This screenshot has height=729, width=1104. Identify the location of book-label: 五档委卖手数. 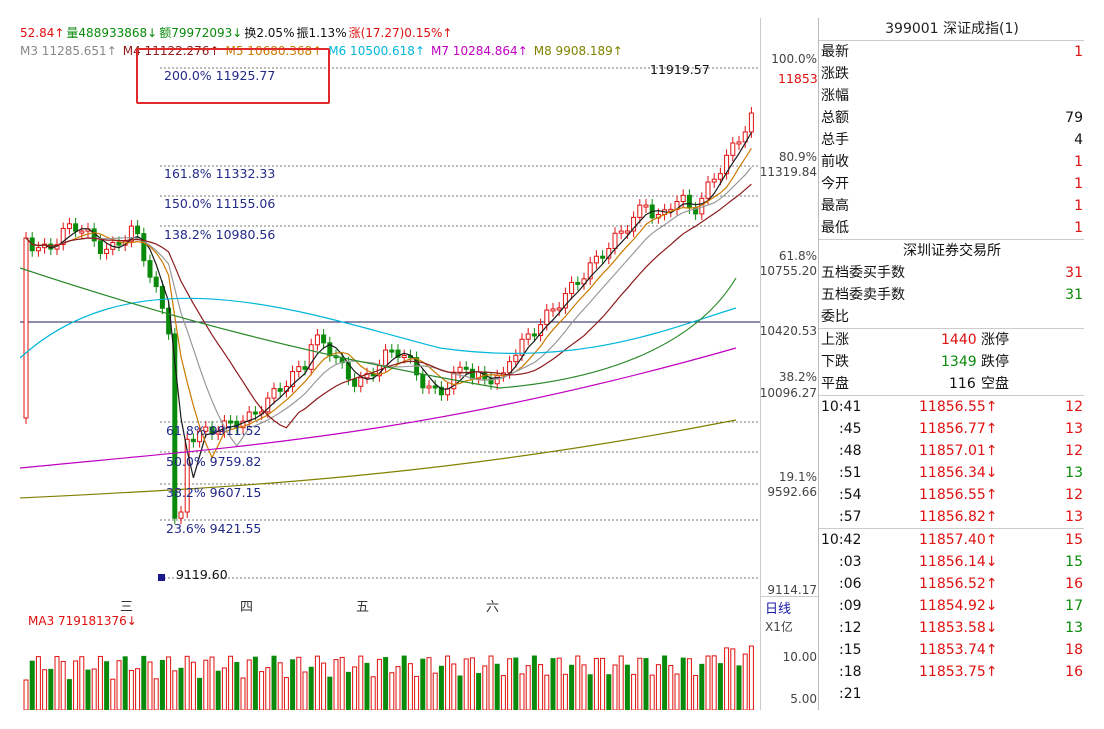
(863, 295).